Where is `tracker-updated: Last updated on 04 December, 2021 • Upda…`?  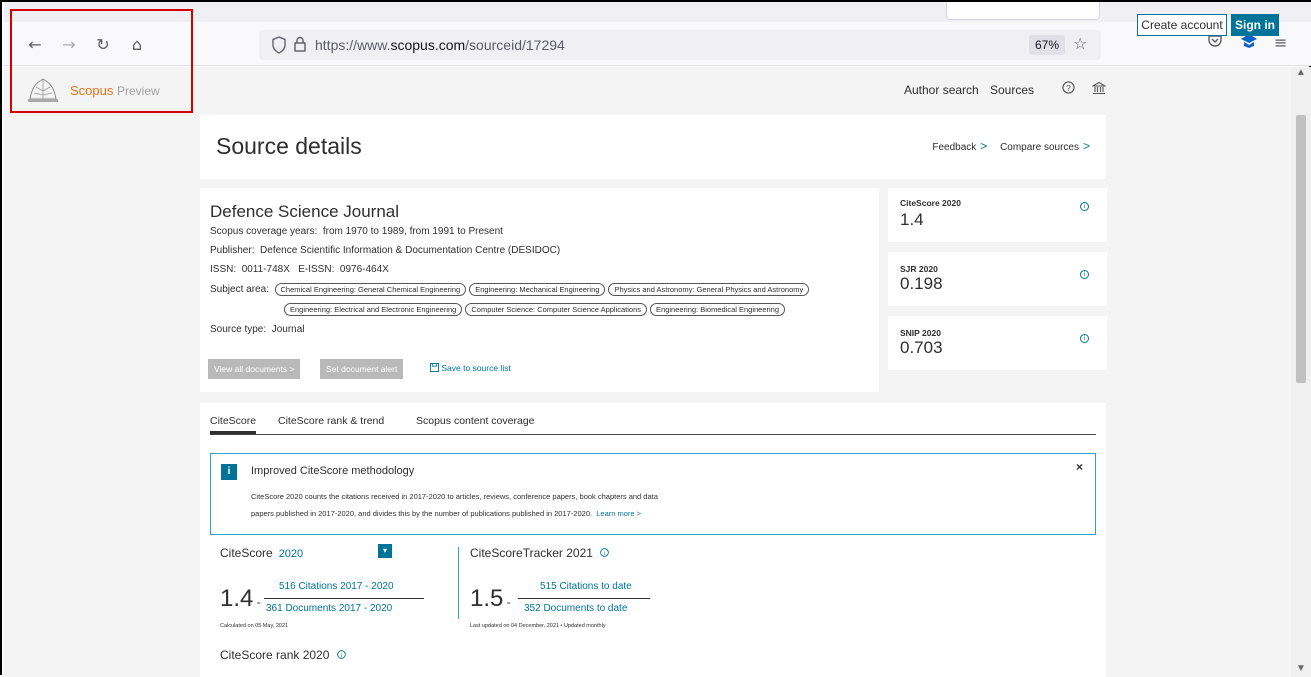 tracker-updated: Last updated on 04 December, 2021 • Upda… is located at coordinates (538, 626).